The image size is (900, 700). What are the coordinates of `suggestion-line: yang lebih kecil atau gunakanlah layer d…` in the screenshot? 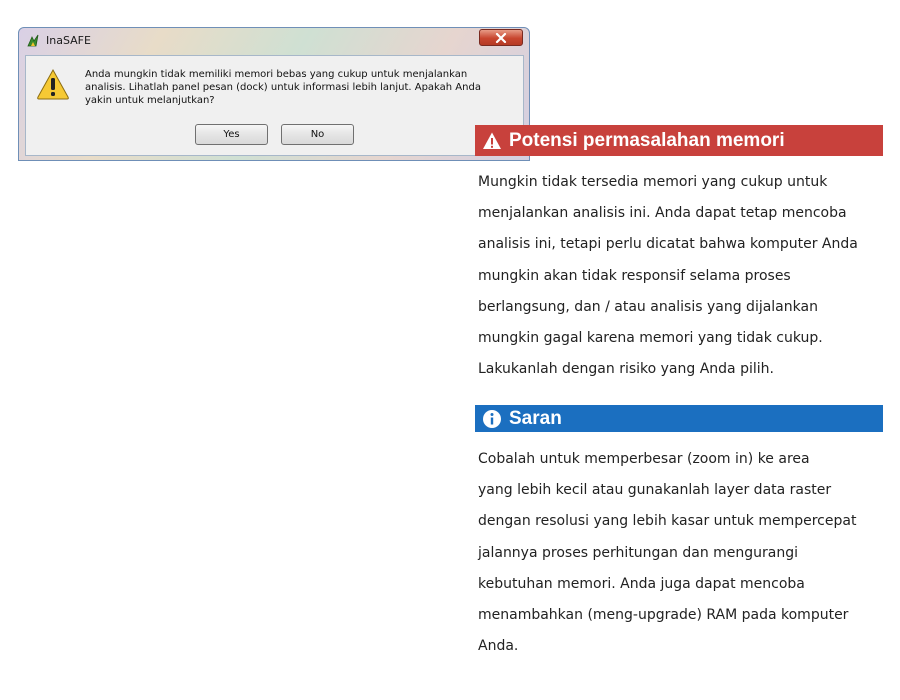 It's located at (655, 490).